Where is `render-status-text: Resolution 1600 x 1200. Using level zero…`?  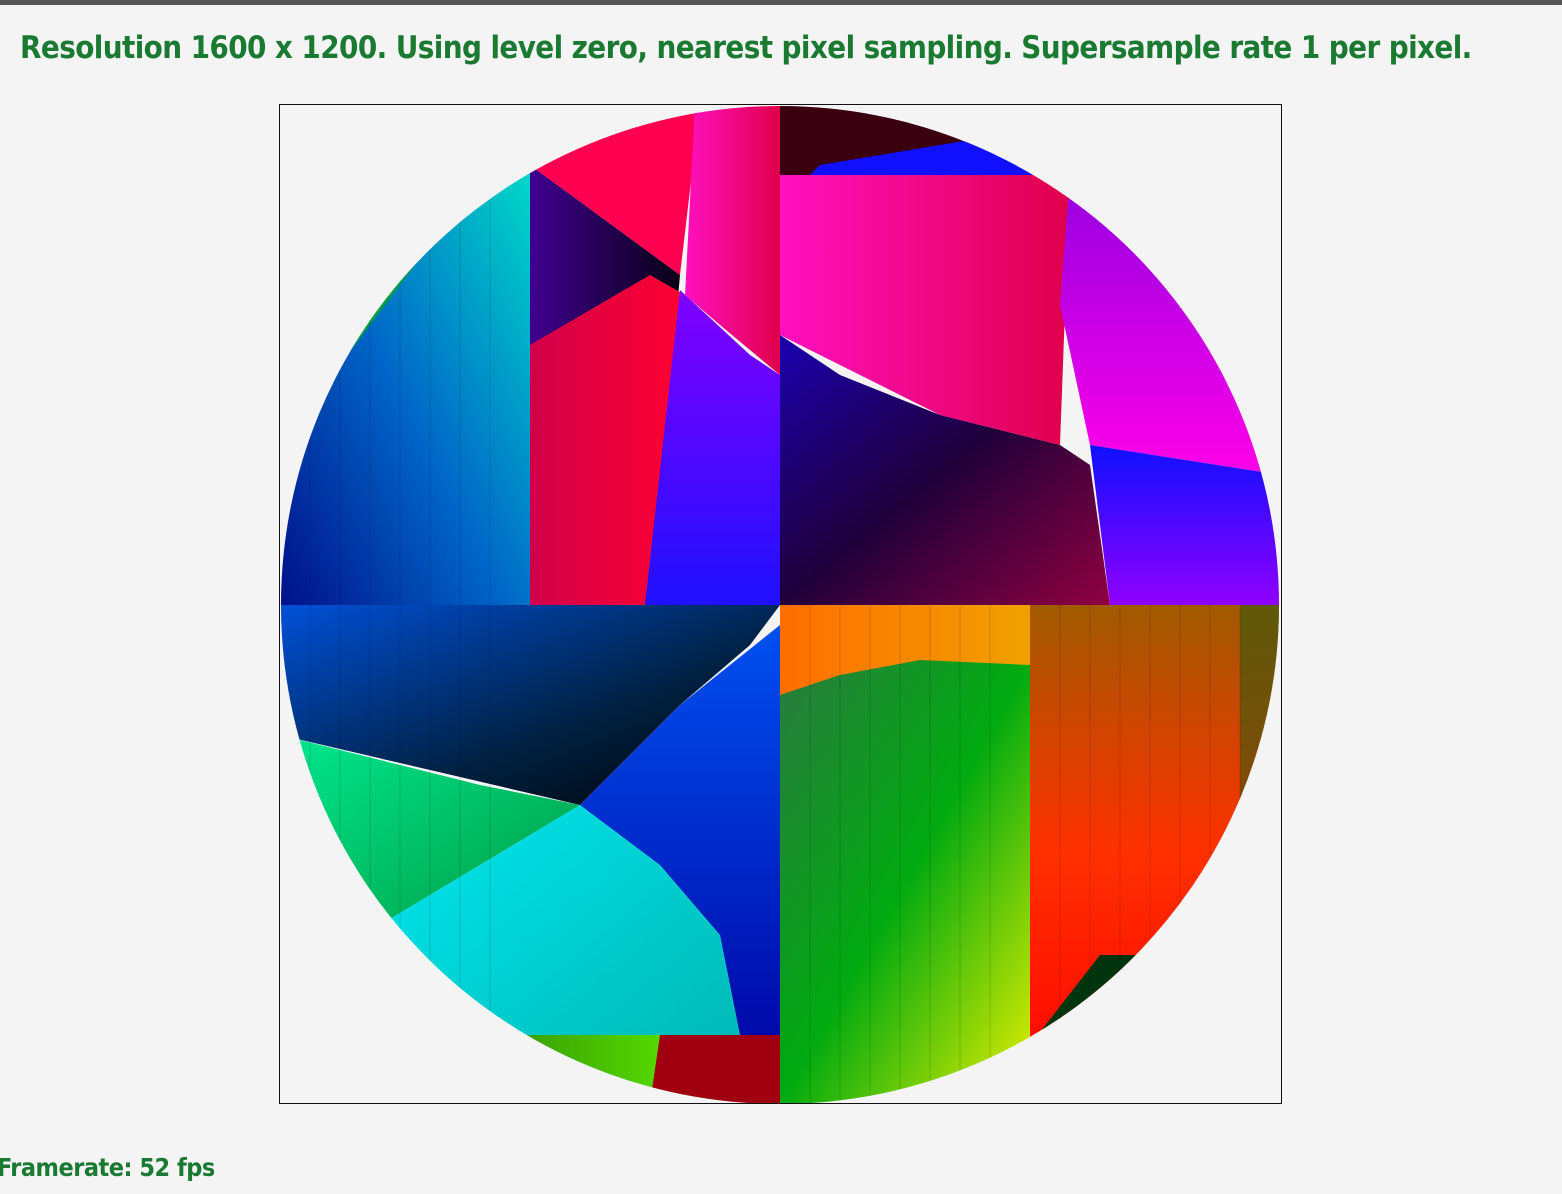
render-status-text: Resolution 1600 x 1200. Using level zero… is located at coordinates (746, 48).